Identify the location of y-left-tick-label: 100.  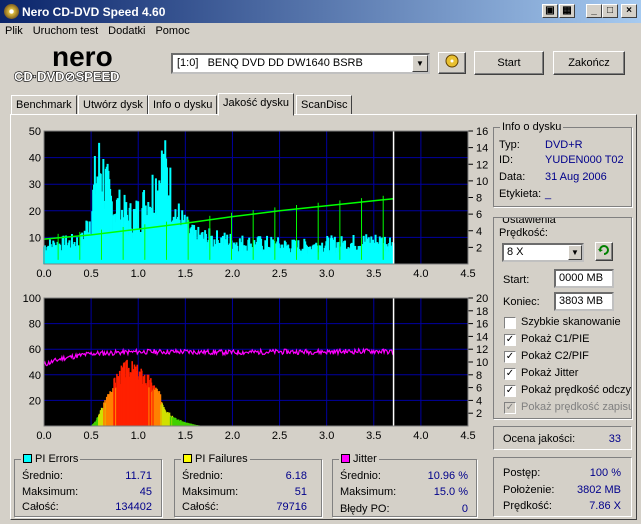
(32, 299).